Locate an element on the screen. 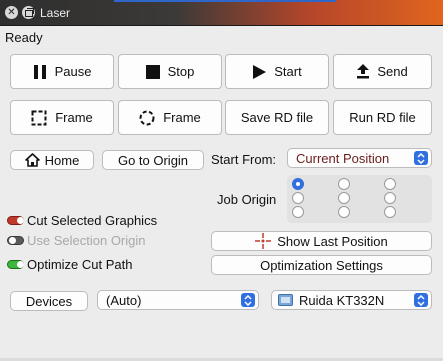  devices-button: Devices is located at coordinates (49, 301).